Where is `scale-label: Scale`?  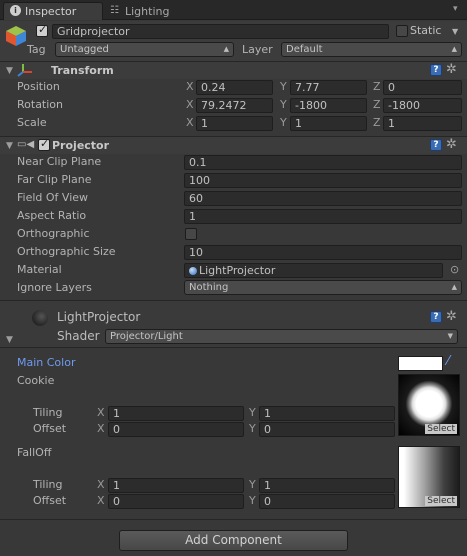 scale-label: Scale is located at coordinates (32, 122).